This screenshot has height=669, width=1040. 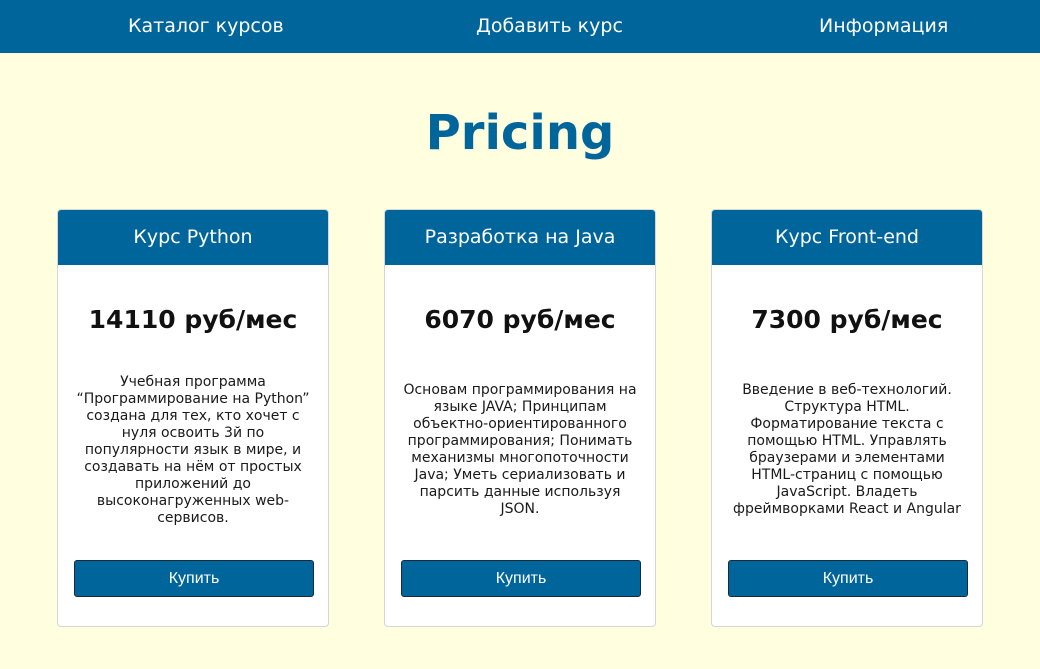 I want to click on top-navigation-bar: Каталог курсов Добавить курс Информация, so click(x=520, y=26).